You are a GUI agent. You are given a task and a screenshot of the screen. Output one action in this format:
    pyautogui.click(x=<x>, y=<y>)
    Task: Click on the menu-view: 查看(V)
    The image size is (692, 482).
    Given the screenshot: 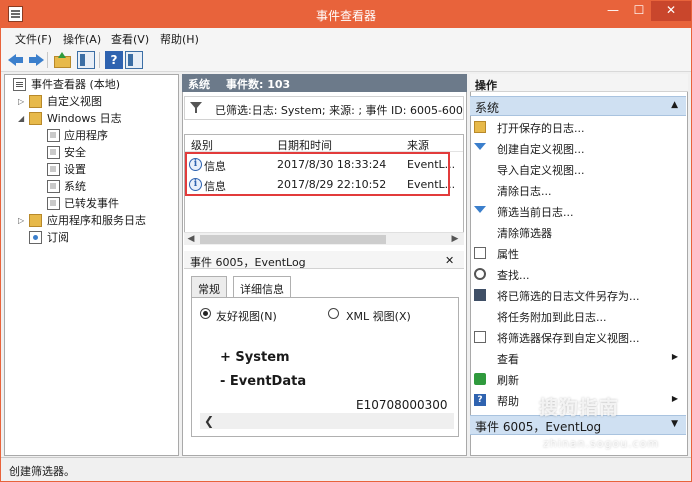 What is the action you would take?
    pyautogui.click(x=130, y=39)
    